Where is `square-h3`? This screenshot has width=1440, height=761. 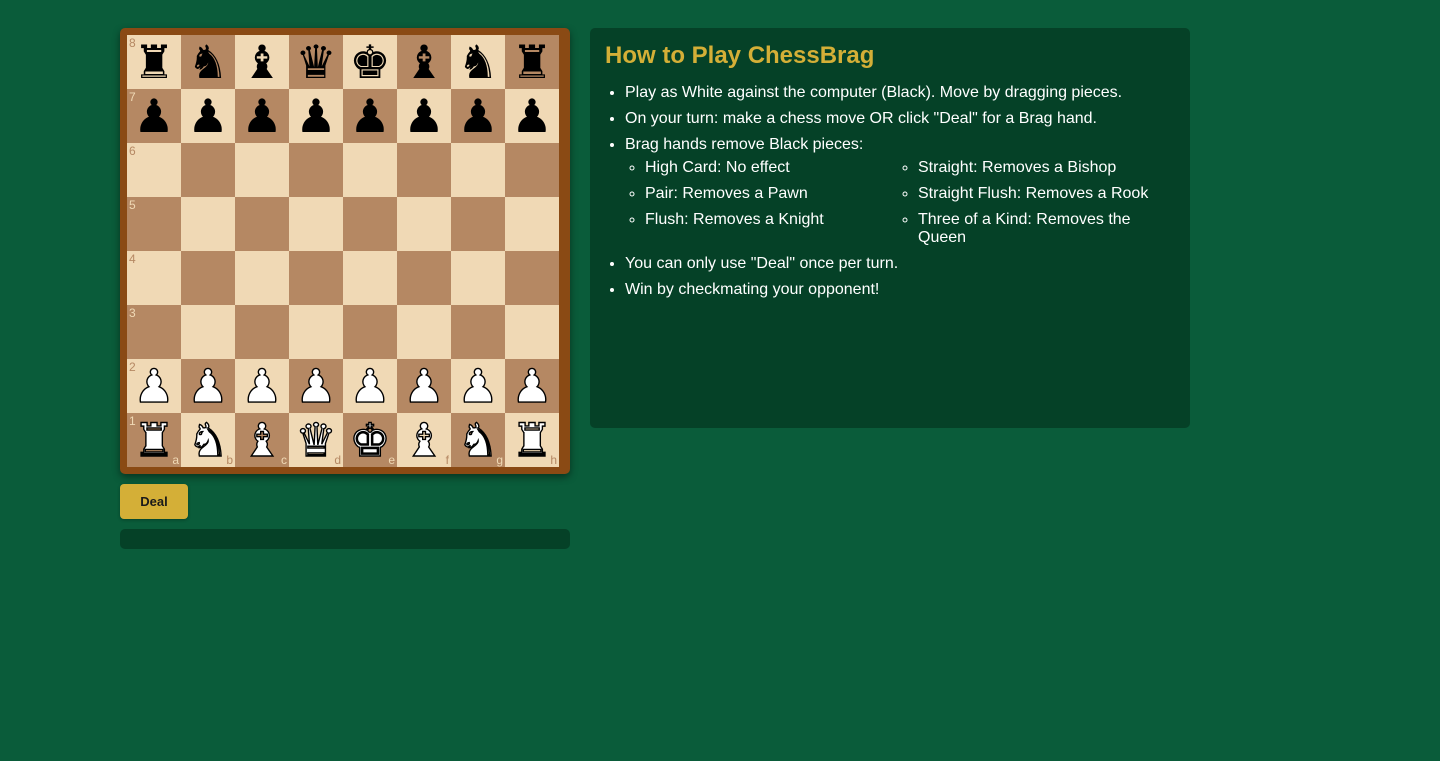 square-h3 is located at coordinates (532, 332).